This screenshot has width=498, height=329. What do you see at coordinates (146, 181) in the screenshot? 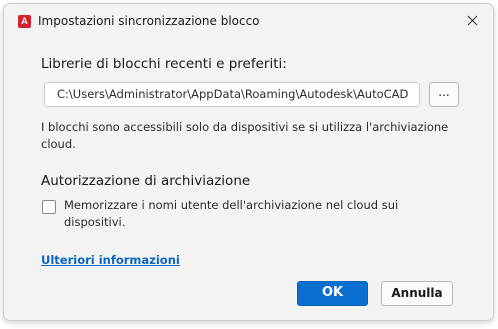
I see `storage-heading: Autorizzazione di archiviazione` at bounding box center [146, 181].